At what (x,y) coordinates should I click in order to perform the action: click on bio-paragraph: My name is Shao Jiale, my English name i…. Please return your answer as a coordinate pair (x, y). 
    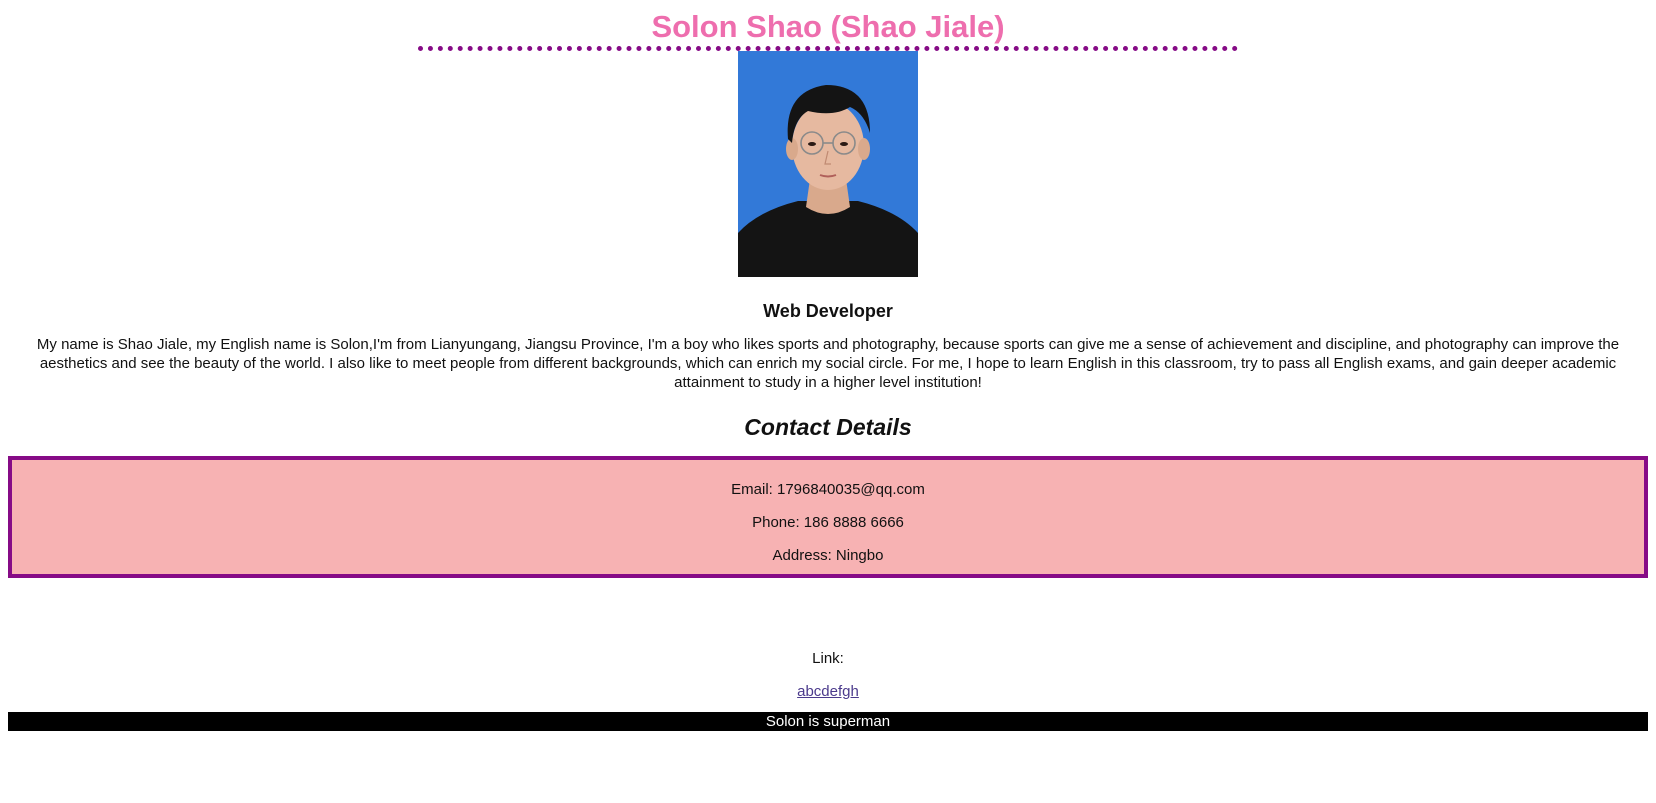
    Looking at the image, I should click on (828, 363).